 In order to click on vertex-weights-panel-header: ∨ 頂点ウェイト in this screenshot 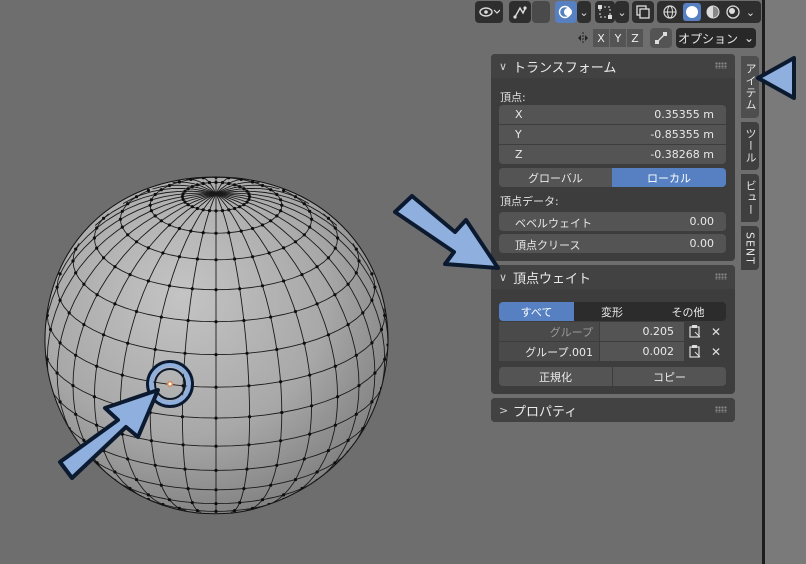, I will do `click(613, 277)`.